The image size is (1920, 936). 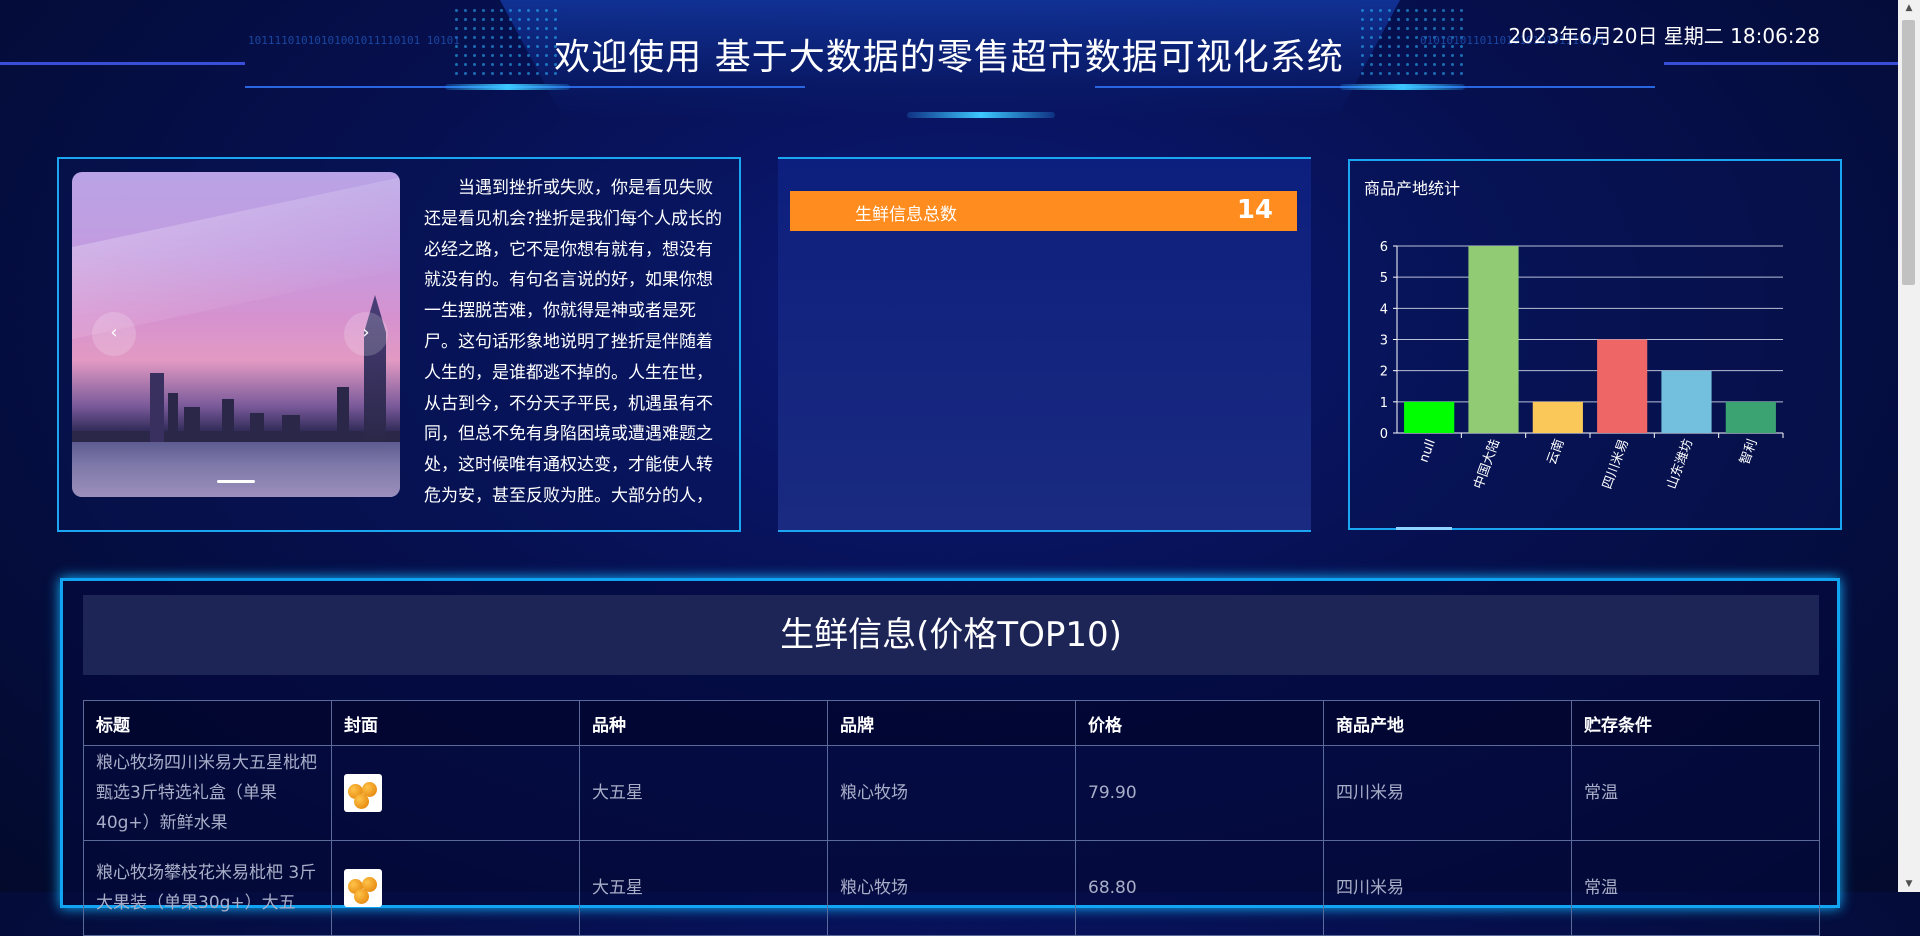 What do you see at coordinates (1582, 365) in the screenshot?
I see `origin-bar-chart: 0 1 2 3 4 5 6 null 中国大陆 云南 四川米易 山东潍坊 智利` at bounding box center [1582, 365].